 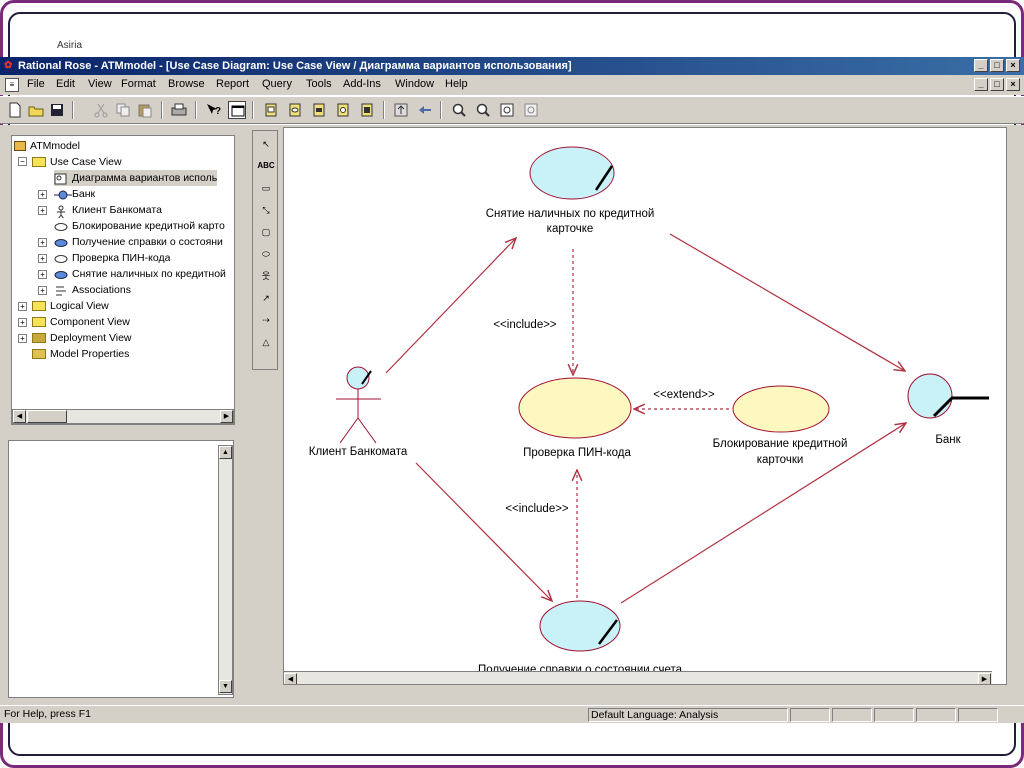 What do you see at coordinates (186, 84) in the screenshot?
I see `menu-browse: Browse` at bounding box center [186, 84].